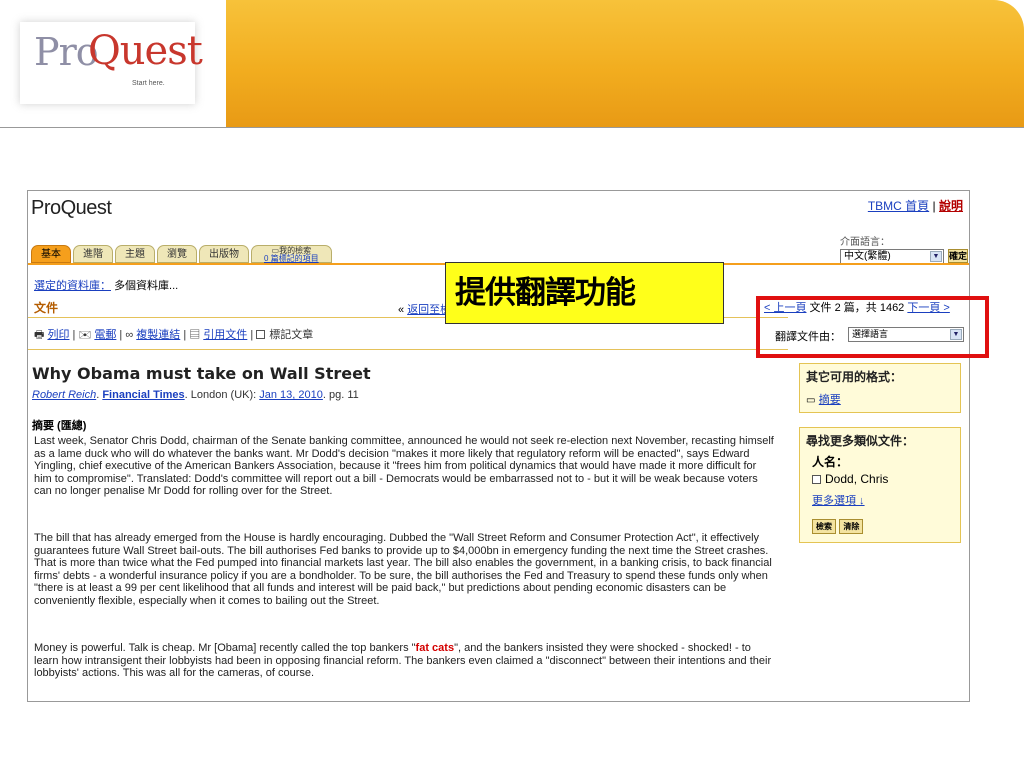 The width and height of the screenshot is (1024, 768). I want to click on proquest-logo: Pro Quest Start here., so click(111, 63).